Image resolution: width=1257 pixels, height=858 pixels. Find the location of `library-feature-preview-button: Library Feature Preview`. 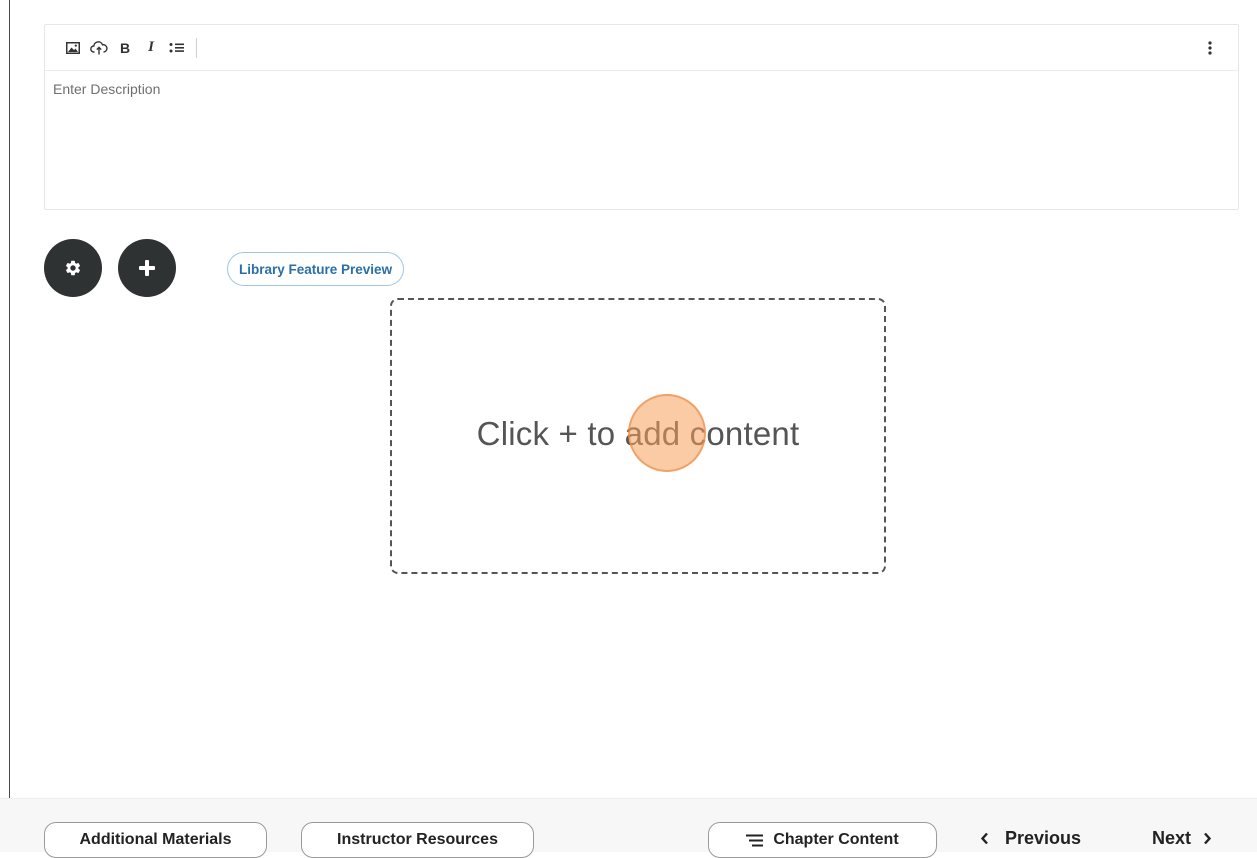

library-feature-preview-button: Library Feature Preview is located at coordinates (316, 269).